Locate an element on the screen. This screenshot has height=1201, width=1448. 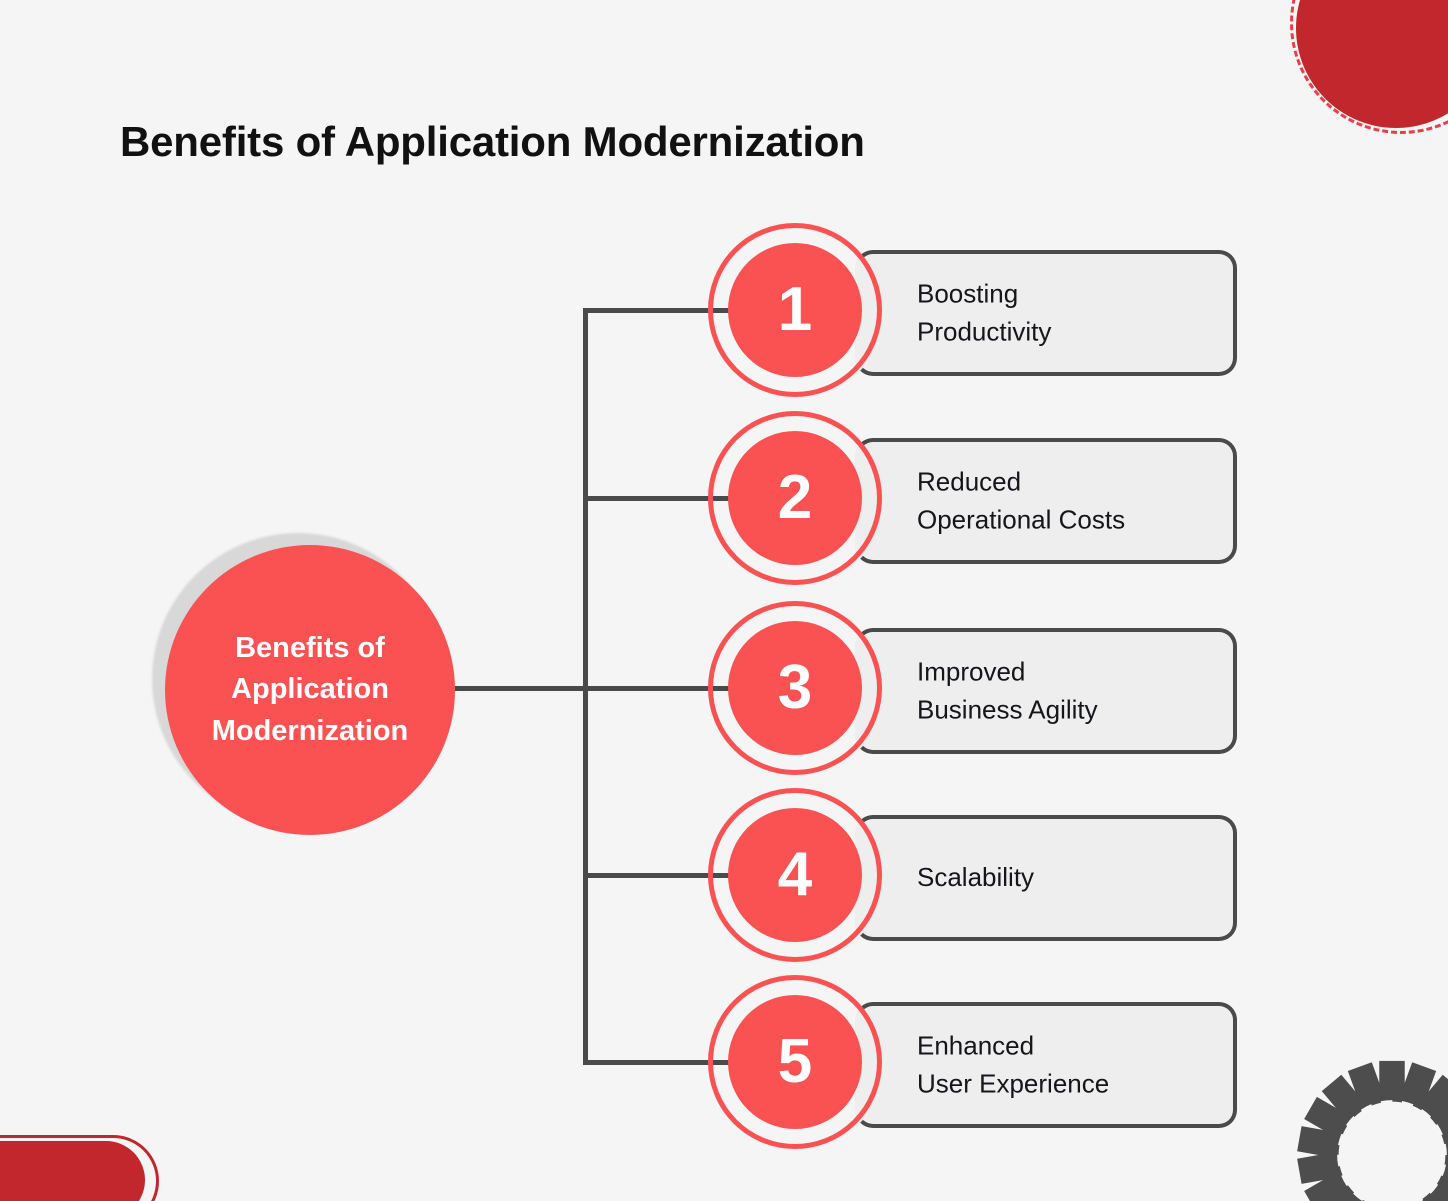
central-hub-label: Benefits of Application Modernization is located at coordinates (310, 689).